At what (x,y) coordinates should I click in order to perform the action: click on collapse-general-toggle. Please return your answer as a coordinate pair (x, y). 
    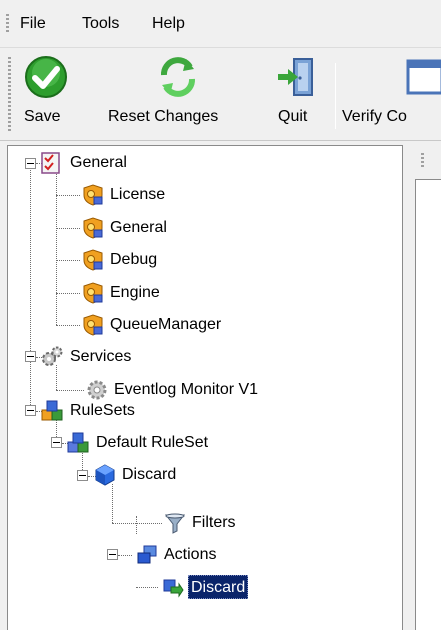
    Looking at the image, I should click on (30, 163).